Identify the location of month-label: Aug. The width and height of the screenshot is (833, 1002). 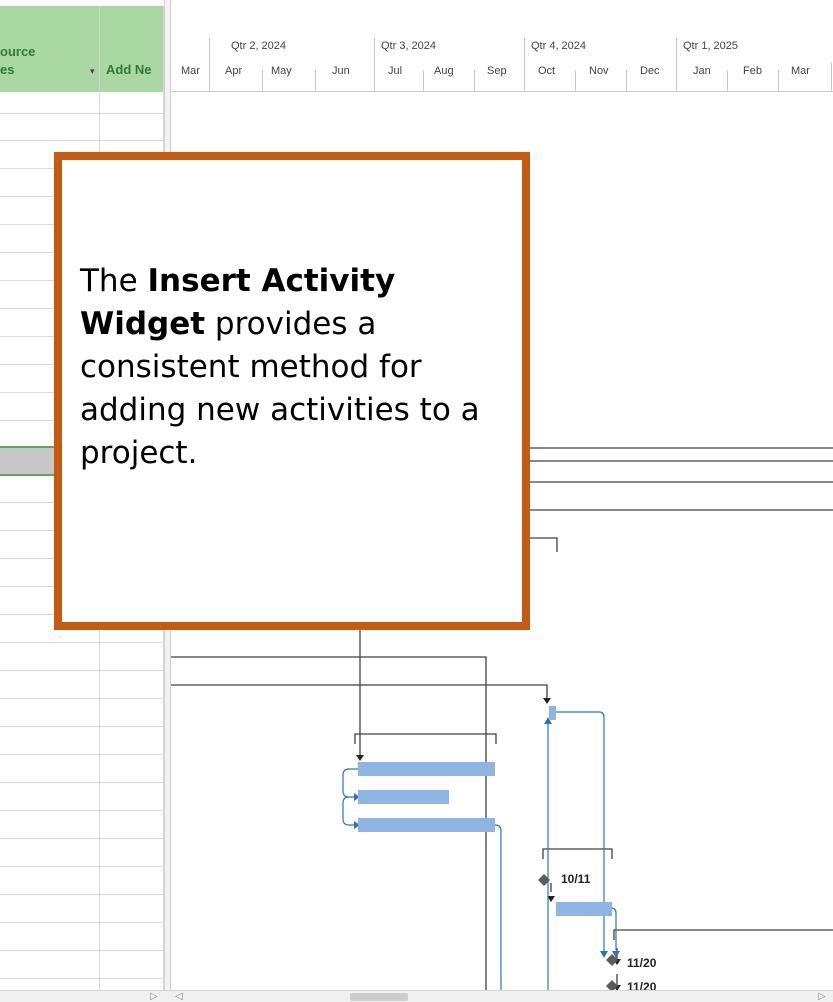
(444, 71).